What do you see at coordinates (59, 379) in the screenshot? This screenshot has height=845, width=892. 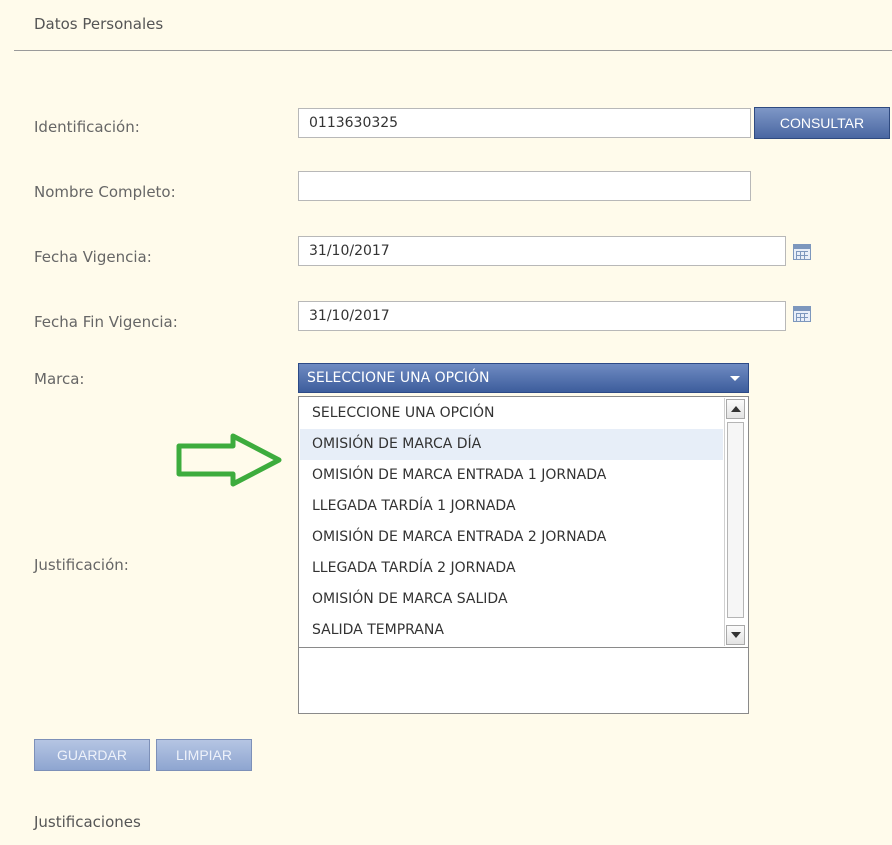 I see `marca-label: Marca:` at bounding box center [59, 379].